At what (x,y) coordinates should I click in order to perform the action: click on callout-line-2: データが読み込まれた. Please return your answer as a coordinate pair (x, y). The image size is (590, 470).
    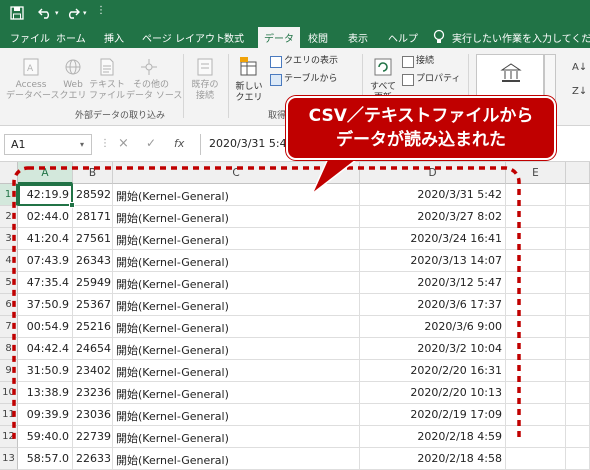
    Looking at the image, I should click on (421, 140).